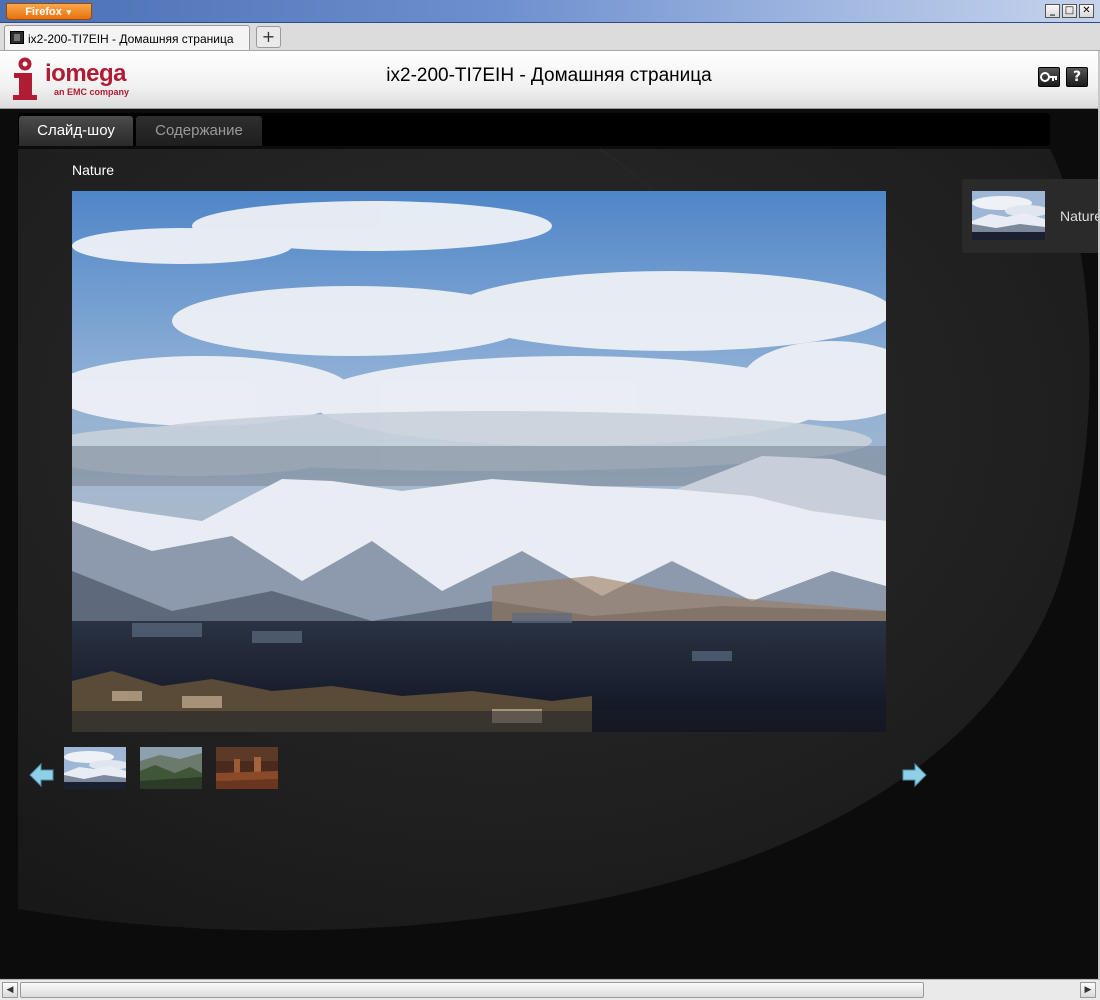 The image size is (1100, 1000). What do you see at coordinates (131, 39) in the screenshot?
I see `browser-tab-title: ix2-200-TI7EIH - Домашняя страница` at bounding box center [131, 39].